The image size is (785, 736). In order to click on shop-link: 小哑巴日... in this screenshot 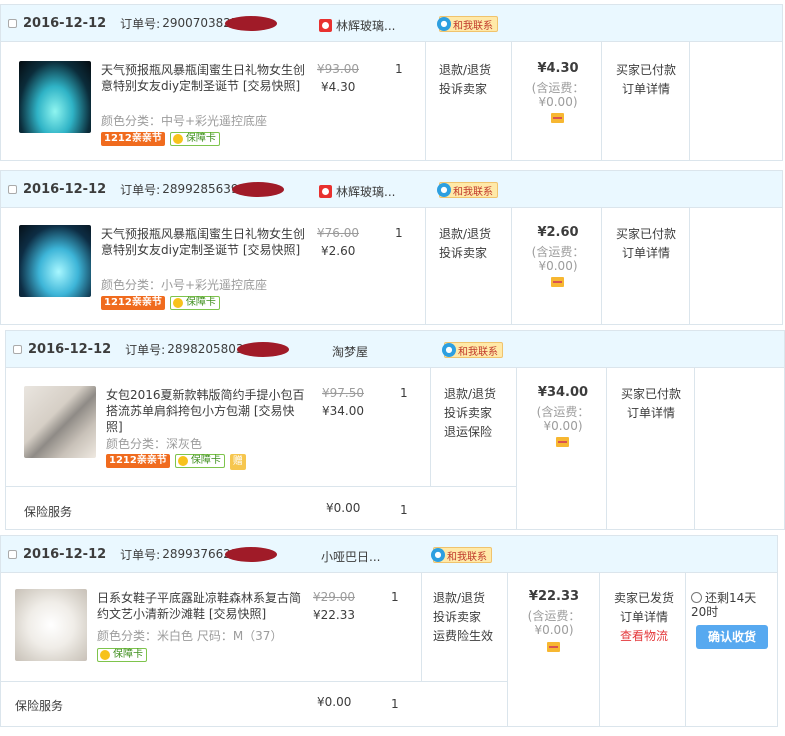, I will do `click(350, 556)`.